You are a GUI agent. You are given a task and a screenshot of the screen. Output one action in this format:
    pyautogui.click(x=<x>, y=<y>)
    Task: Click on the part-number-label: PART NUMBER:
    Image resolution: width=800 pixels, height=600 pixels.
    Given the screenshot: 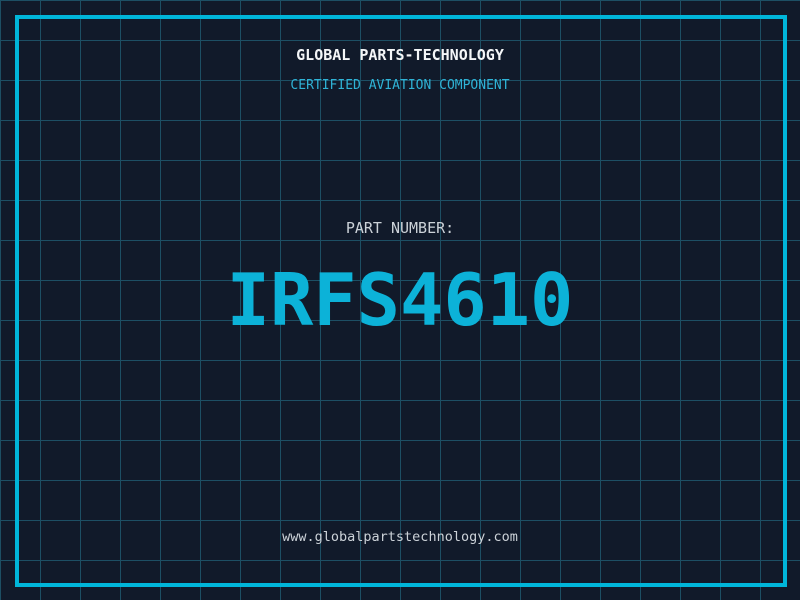 What is the action you would take?
    pyautogui.click(x=400, y=228)
    